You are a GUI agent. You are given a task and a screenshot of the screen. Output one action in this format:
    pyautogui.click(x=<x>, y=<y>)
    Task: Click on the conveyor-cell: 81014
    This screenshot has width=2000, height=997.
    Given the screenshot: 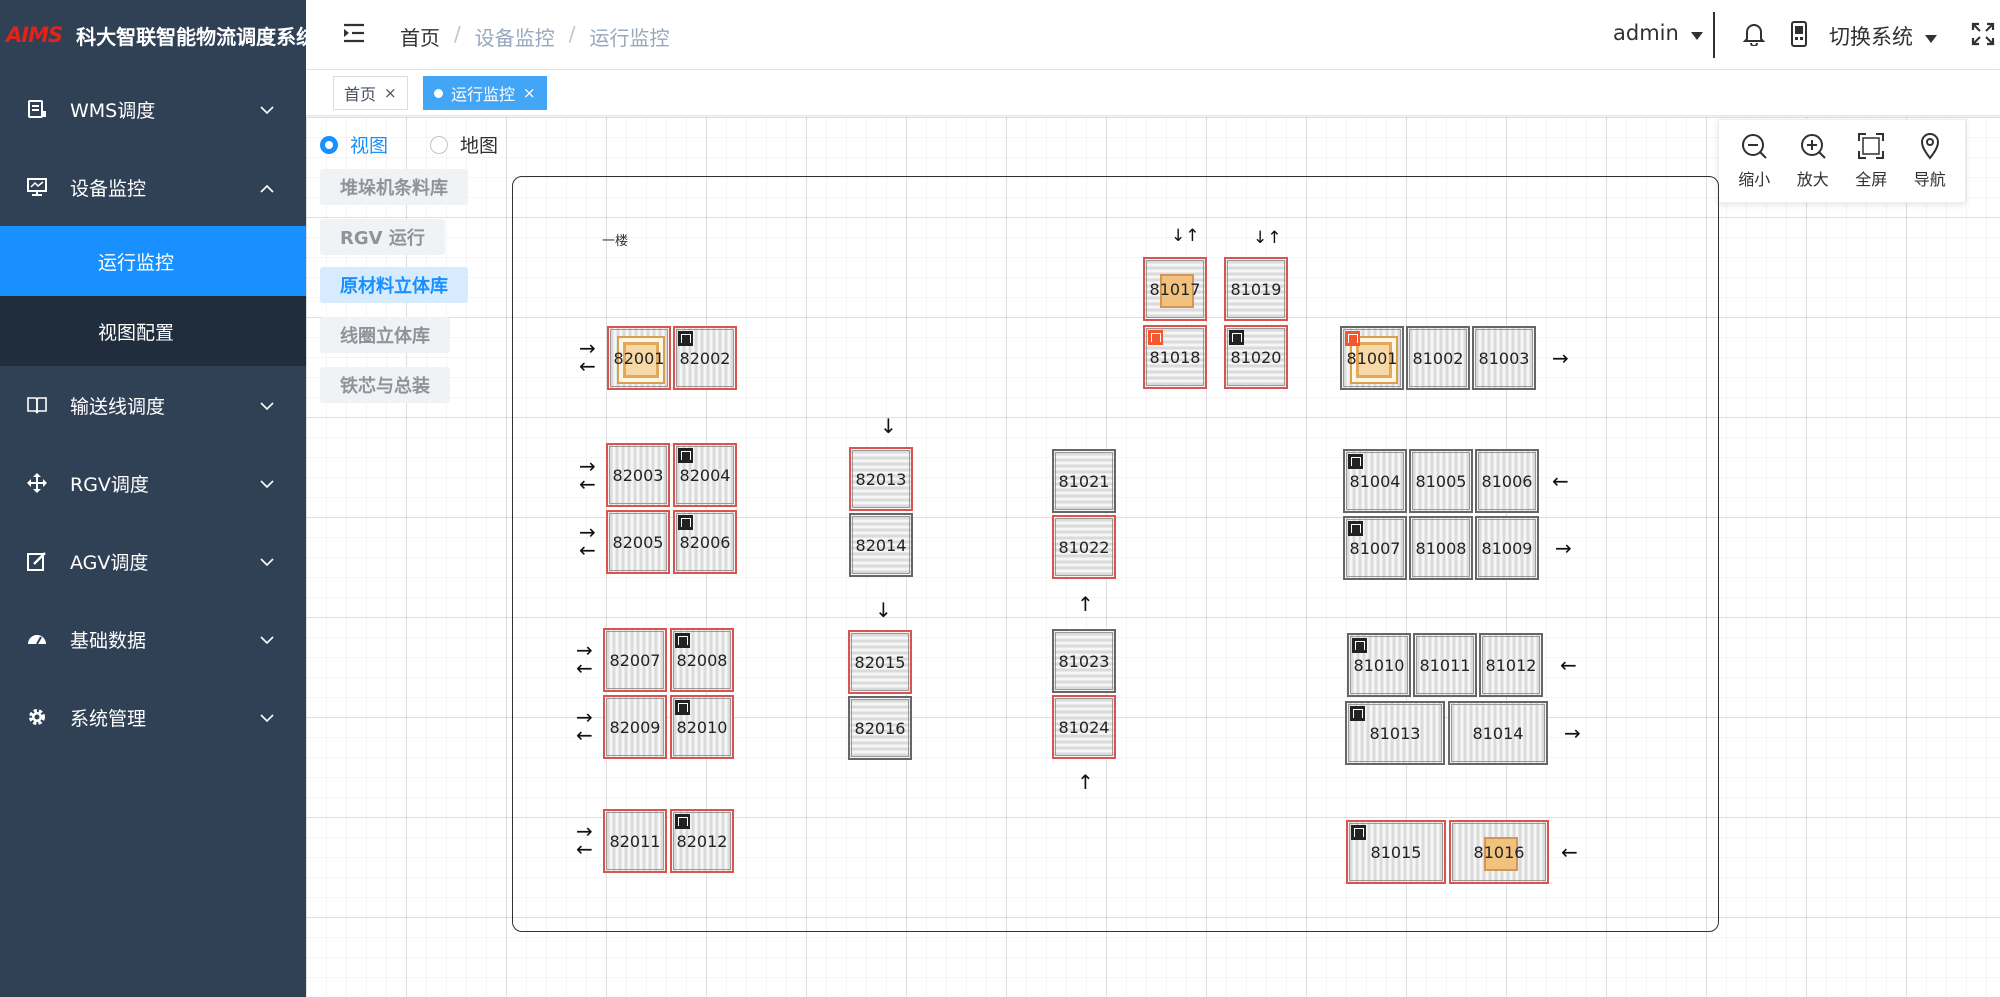 What is the action you would take?
    pyautogui.click(x=1498, y=733)
    